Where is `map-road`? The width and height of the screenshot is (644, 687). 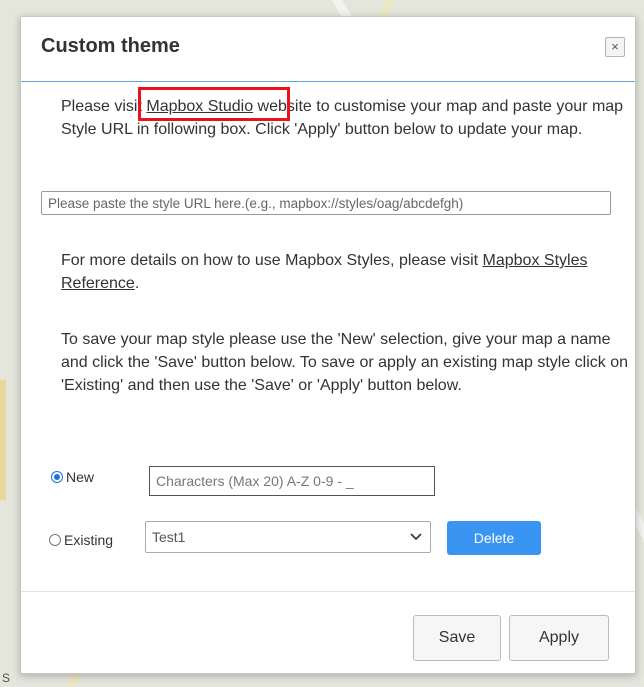 map-road is located at coordinates (3, 440).